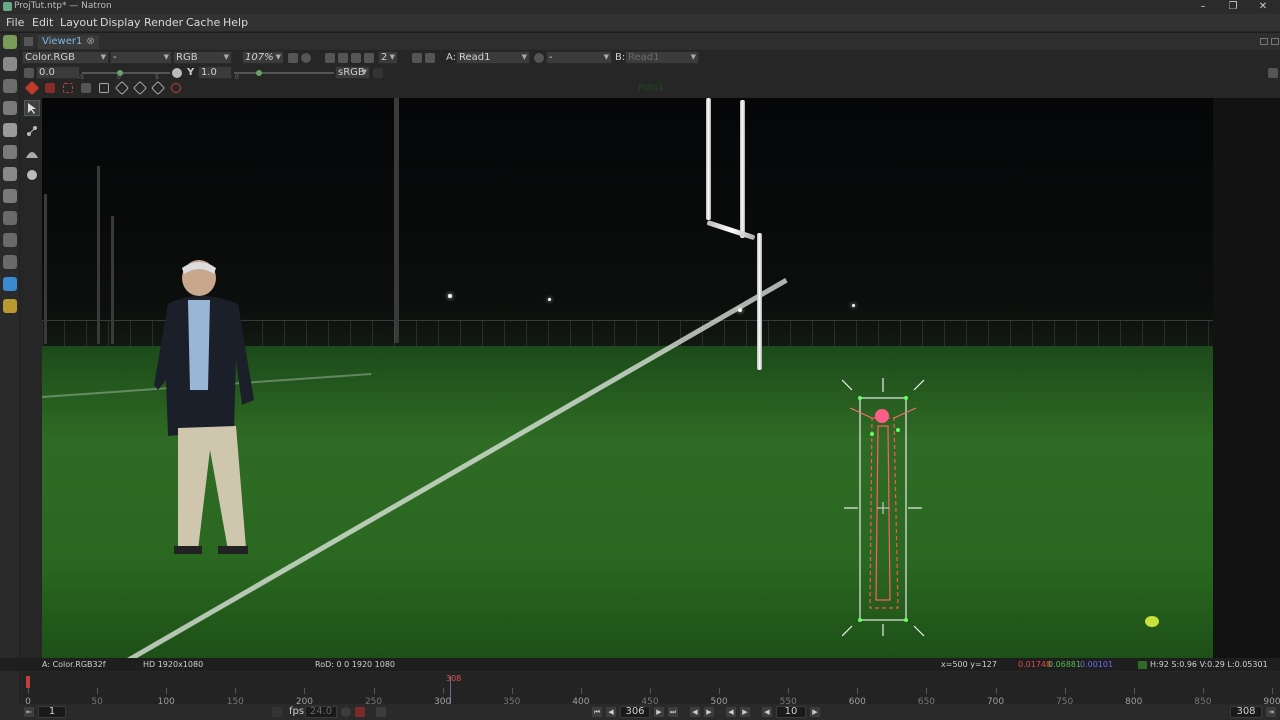 This screenshot has height=720, width=1280. What do you see at coordinates (90, 41) in the screenshot?
I see `close-tab-icon: ⊗` at bounding box center [90, 41].